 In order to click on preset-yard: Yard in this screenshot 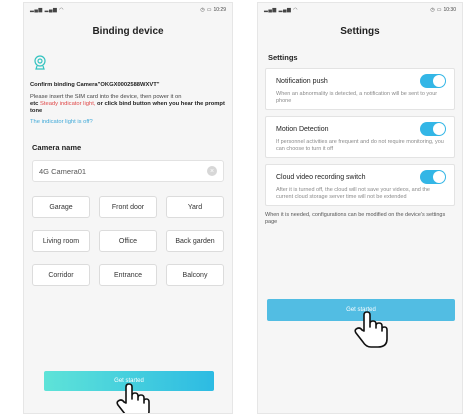, I will do `click(195, 207)`.